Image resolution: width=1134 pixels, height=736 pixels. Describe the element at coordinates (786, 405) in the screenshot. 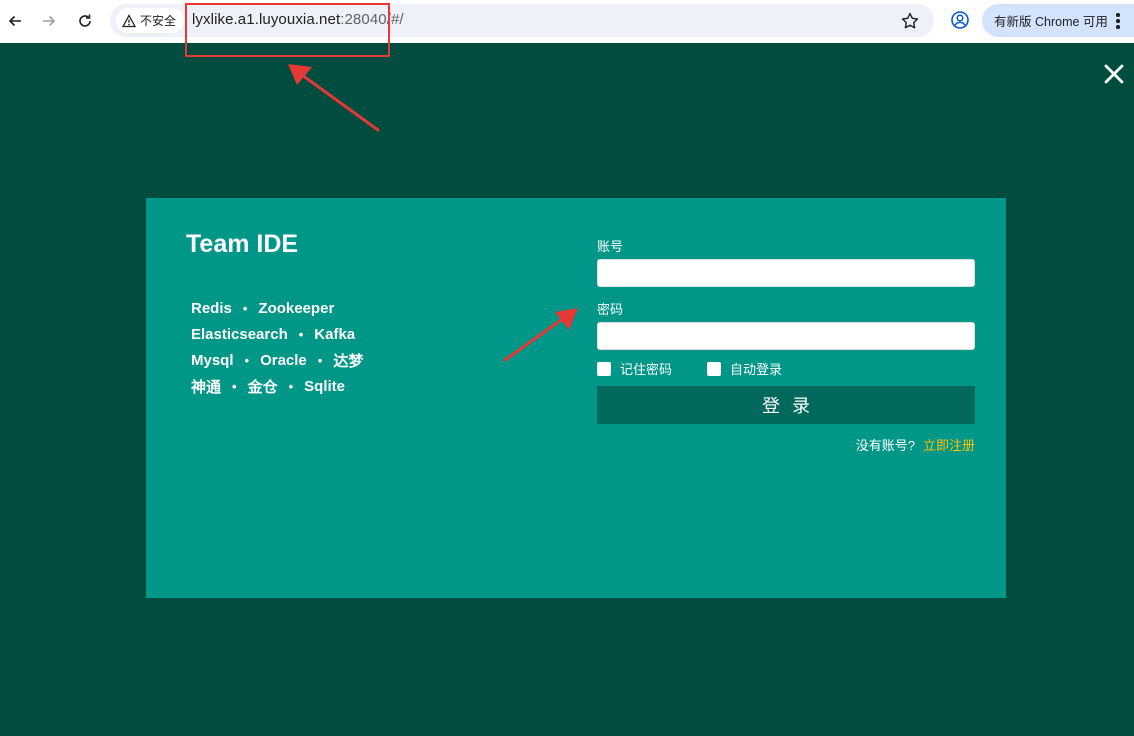

I see `login-button: 登录` at that location.